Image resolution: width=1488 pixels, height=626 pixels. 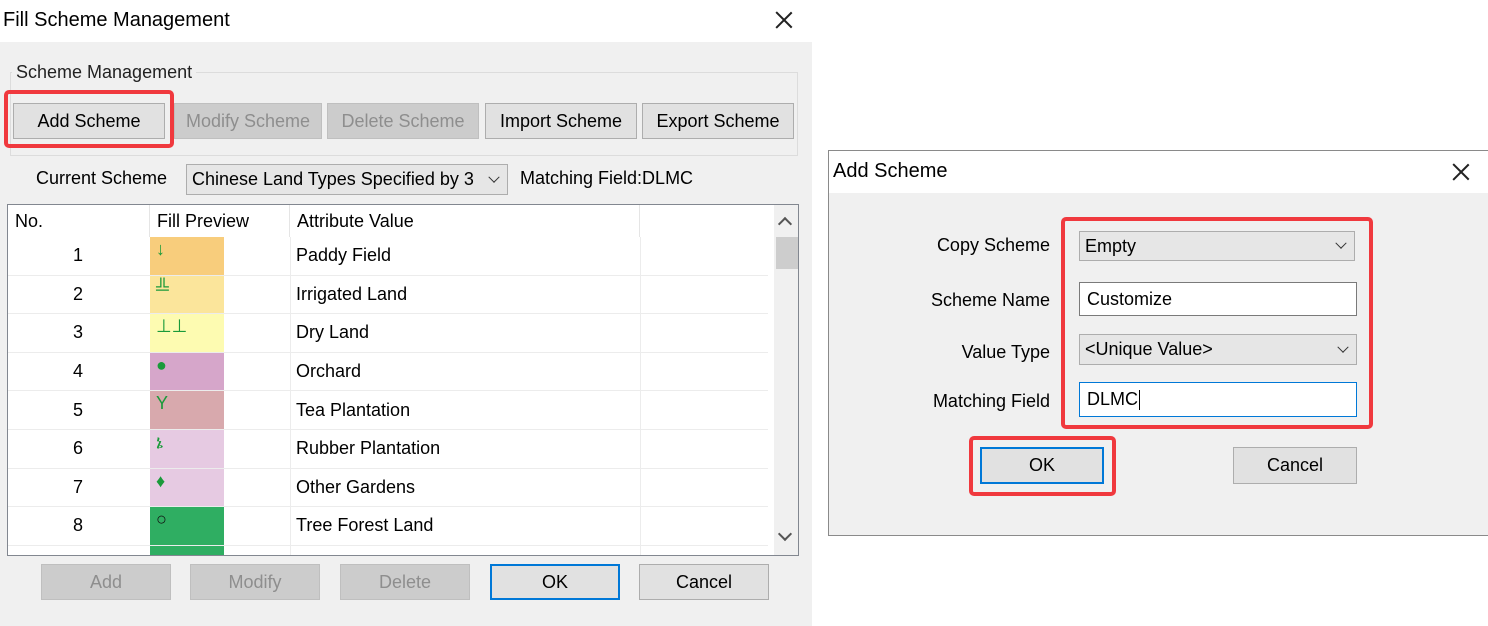 I want to click on delete-button: Delete, so click(x=405, y=582).